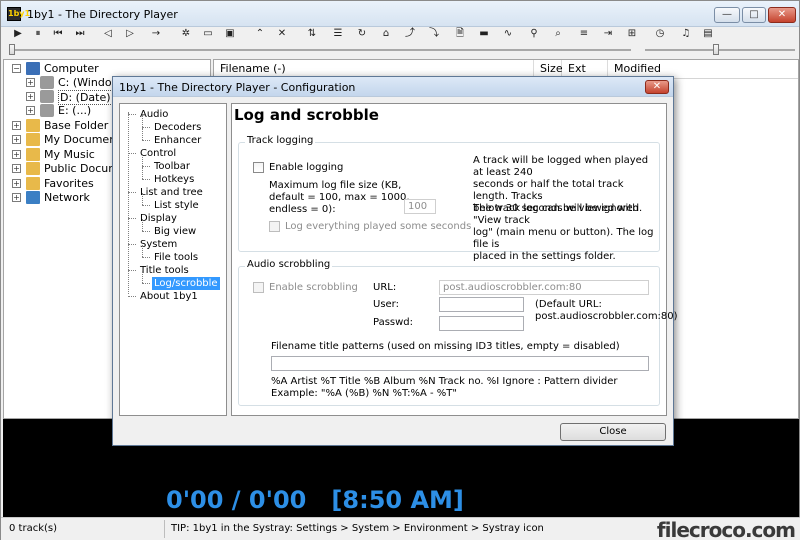  I want to click on minimize-button: —, so click(727, 15).